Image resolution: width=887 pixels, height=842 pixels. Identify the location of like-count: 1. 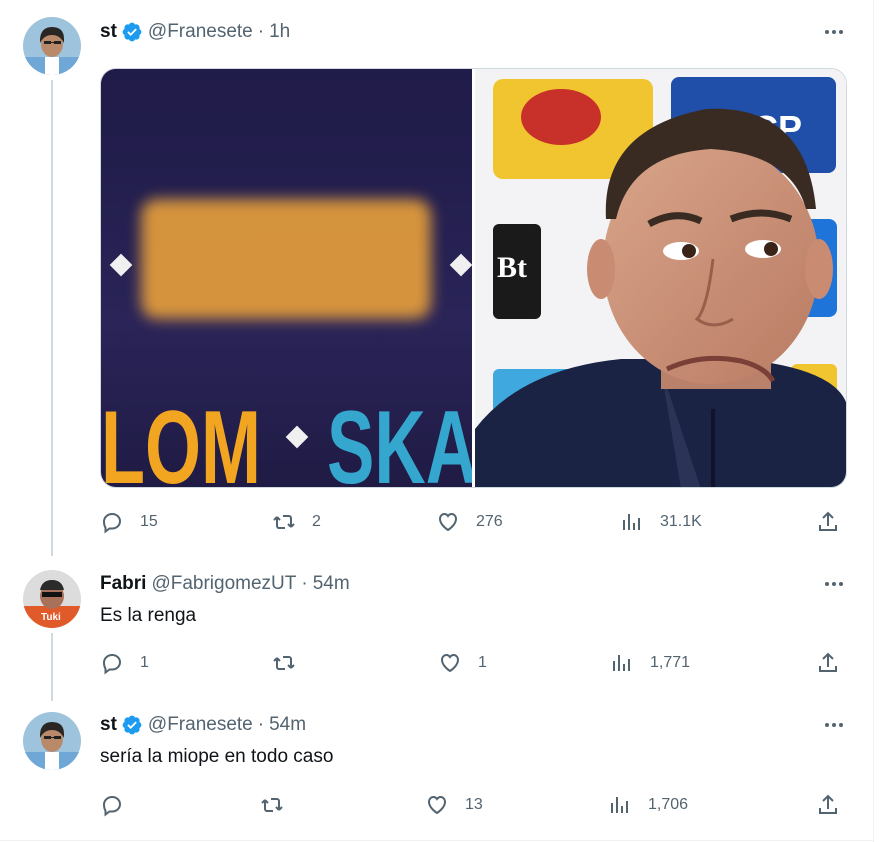
(482, 662).